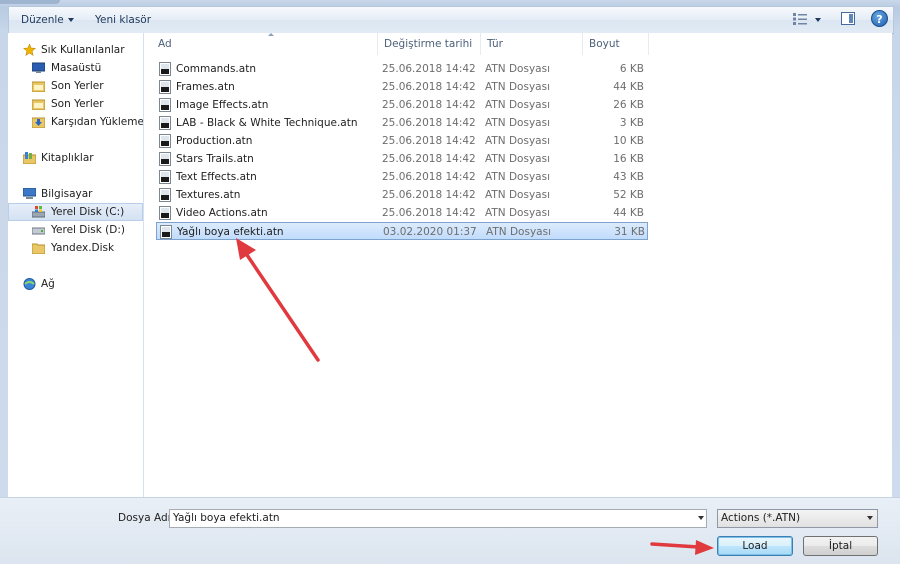 Image resolution: width=900 pixels, height=564 pixels. Describe the element at coordinates (616, 44) in the screenshot. I see `column-header-size: Boyut` at that location.